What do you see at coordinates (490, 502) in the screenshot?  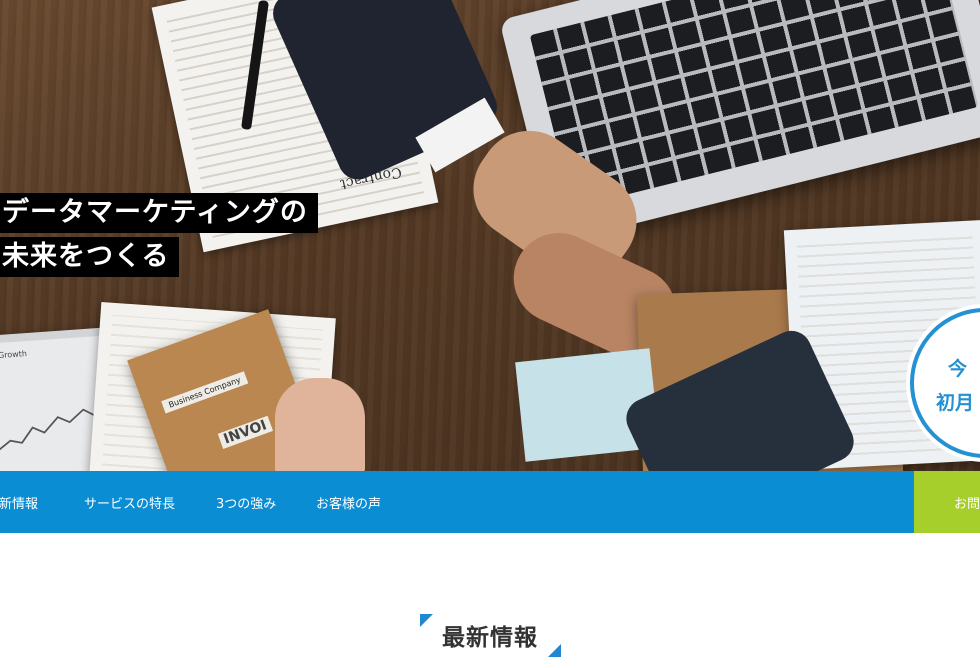 I see `global-nav: 最新情報 サービスの特長 3つの強み お客様の声 お問` at bounding box center [490, 502].